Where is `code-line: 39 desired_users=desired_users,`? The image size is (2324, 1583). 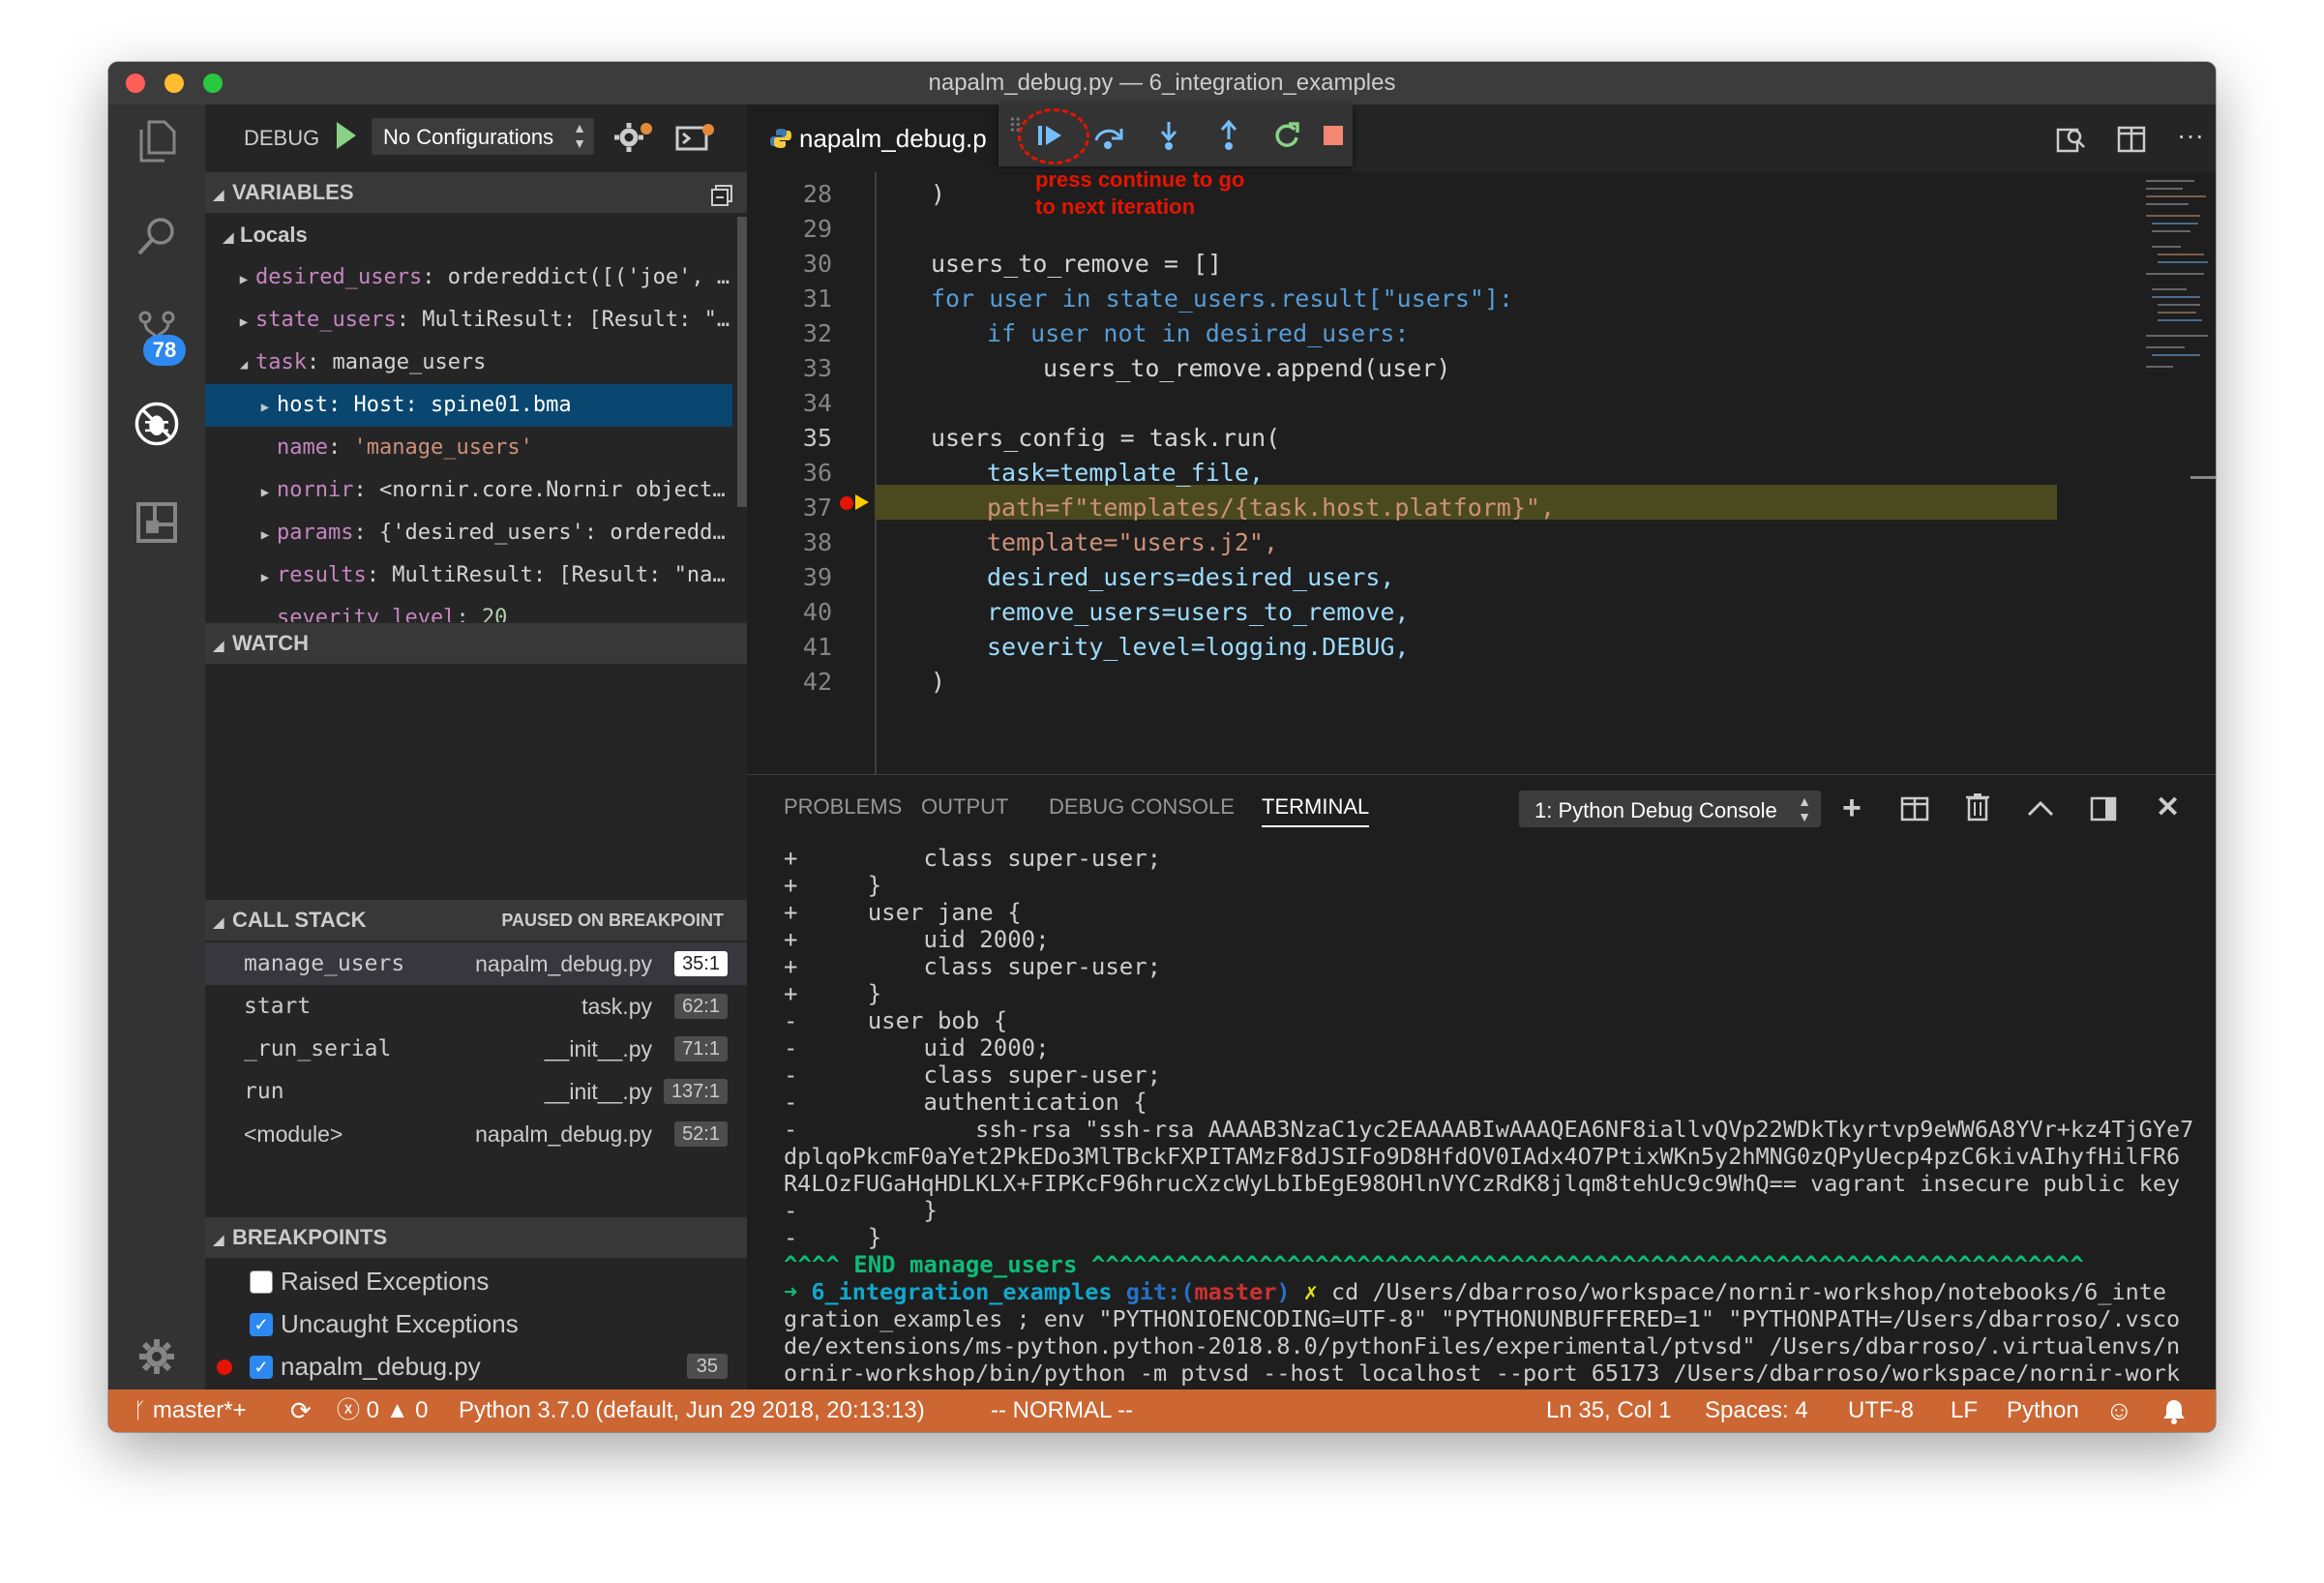
code-line: 39 desired_users=desired_users, is located at coordinates (1424, 578).